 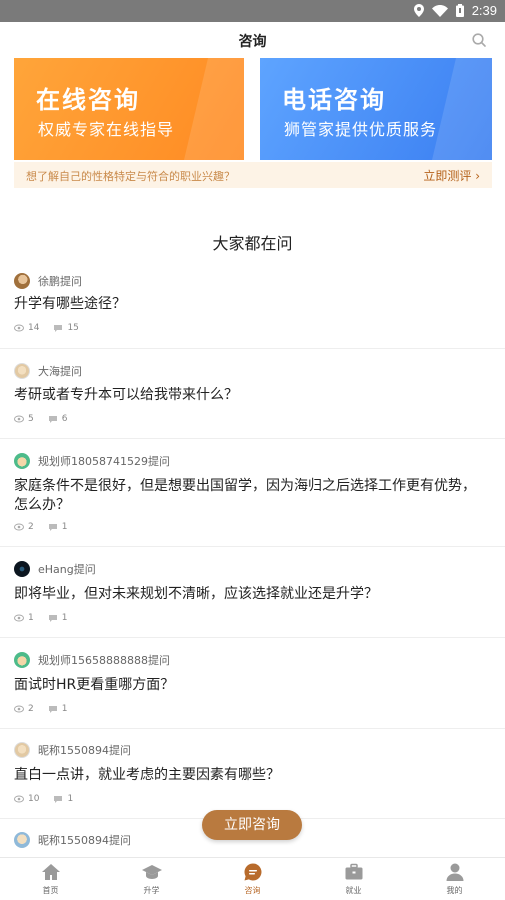 I want to click on question-text: 面试时HR更看重哪方面？, so click(x=94, y=685).